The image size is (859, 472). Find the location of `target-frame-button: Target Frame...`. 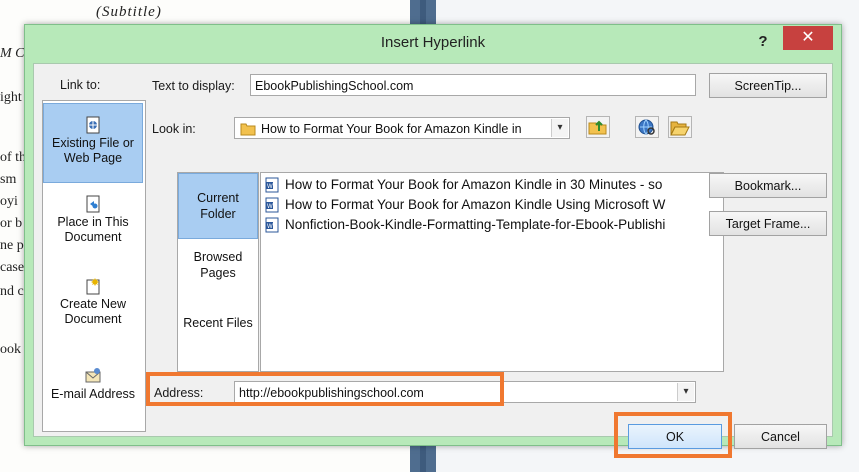

target-frame-button: Target Frame... is located at coordinates (768, 223).